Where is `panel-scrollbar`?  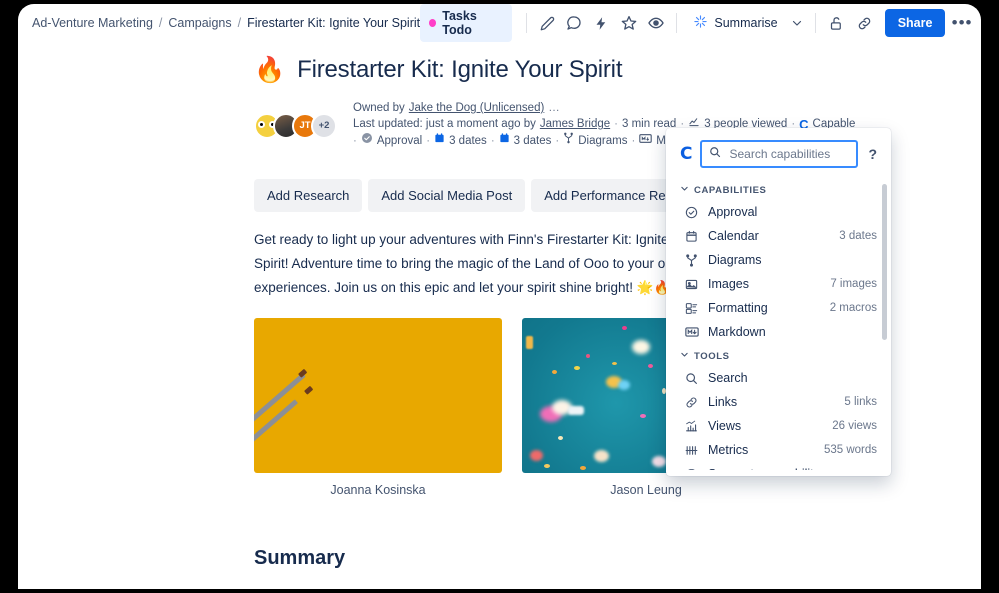 panel-scrollbar is located at coordinates (884, 262).